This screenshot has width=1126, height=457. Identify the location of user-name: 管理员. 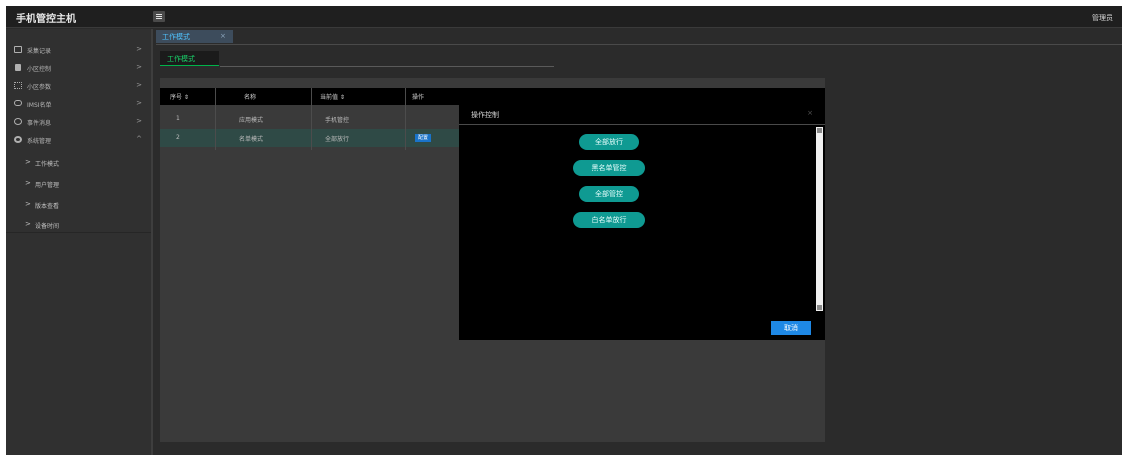
(1102, 18).